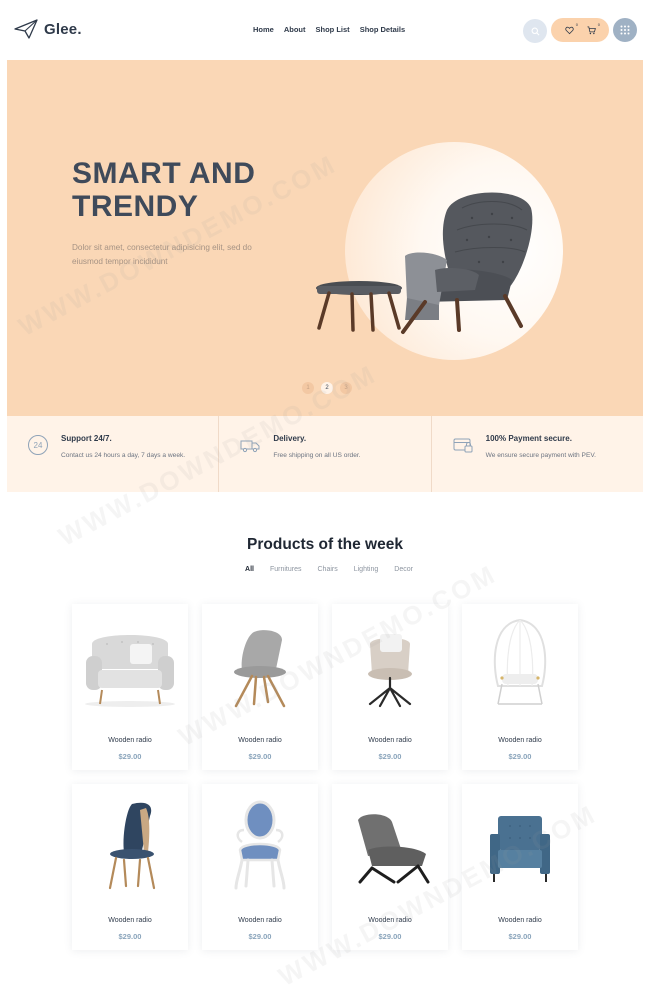  I want to click on feature-title: Support 24/7., so click(86, 438).